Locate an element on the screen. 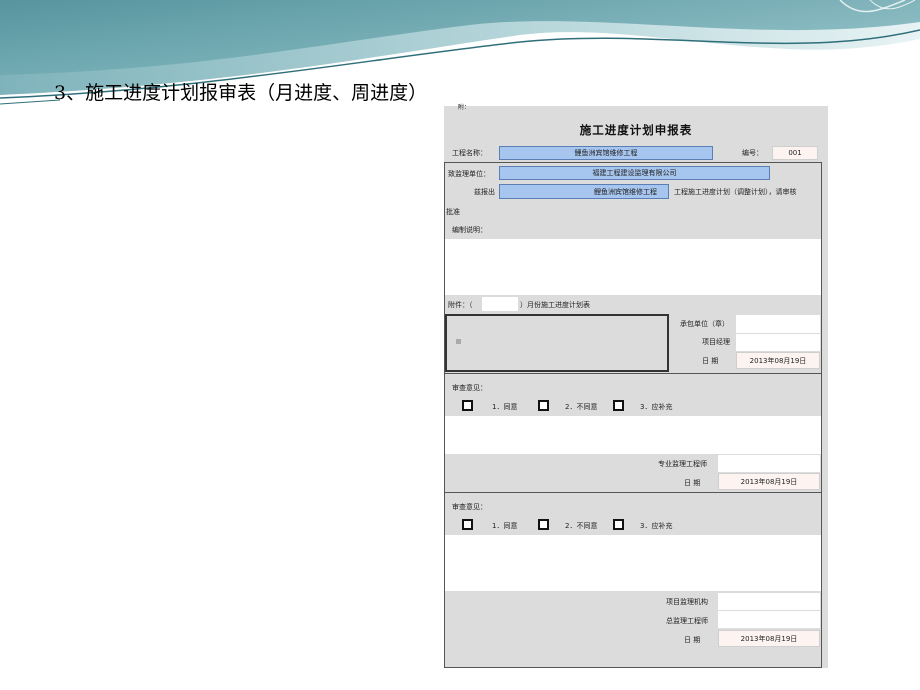  attach-suffix: ）月份施工进度计划表 is located at coordinates (555, 305).